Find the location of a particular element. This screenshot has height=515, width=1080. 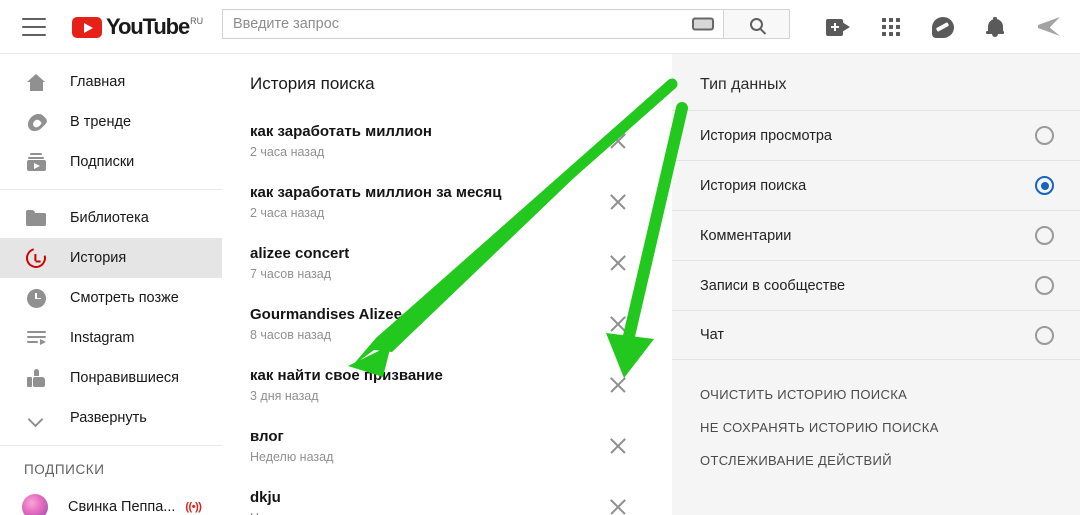

sidebar-item-instagram: Instagram is located at coordinates (111, 338).